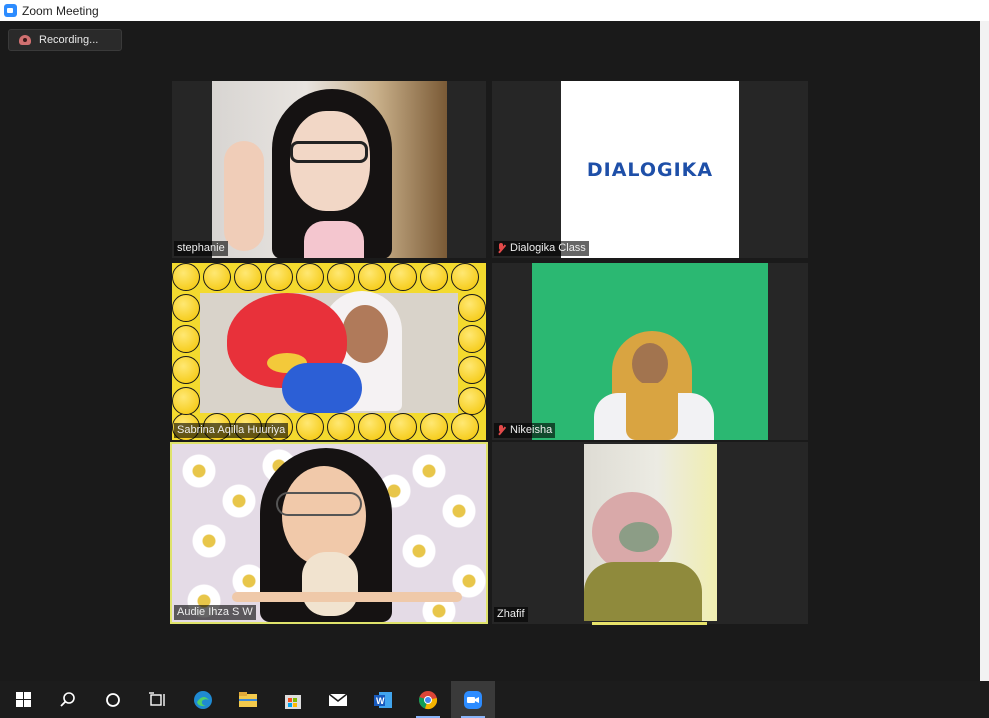 The image size is (989, 718). I want to click on participant-tile-sabrina: Sabrina Aqilla Huuriya, so click(329, 351).